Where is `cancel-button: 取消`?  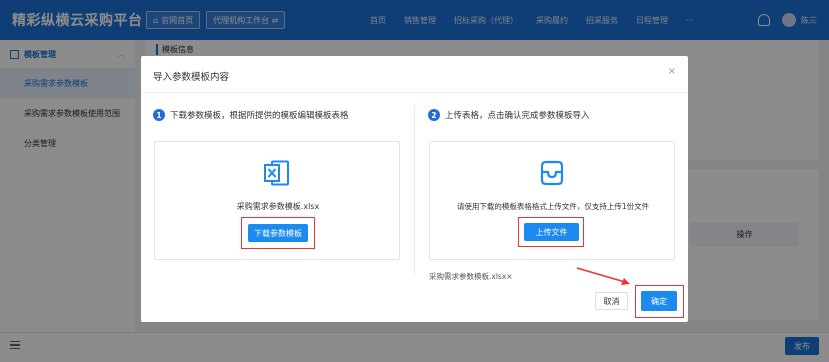 cancel-button: 取消 is located at coordinates (611, 301).